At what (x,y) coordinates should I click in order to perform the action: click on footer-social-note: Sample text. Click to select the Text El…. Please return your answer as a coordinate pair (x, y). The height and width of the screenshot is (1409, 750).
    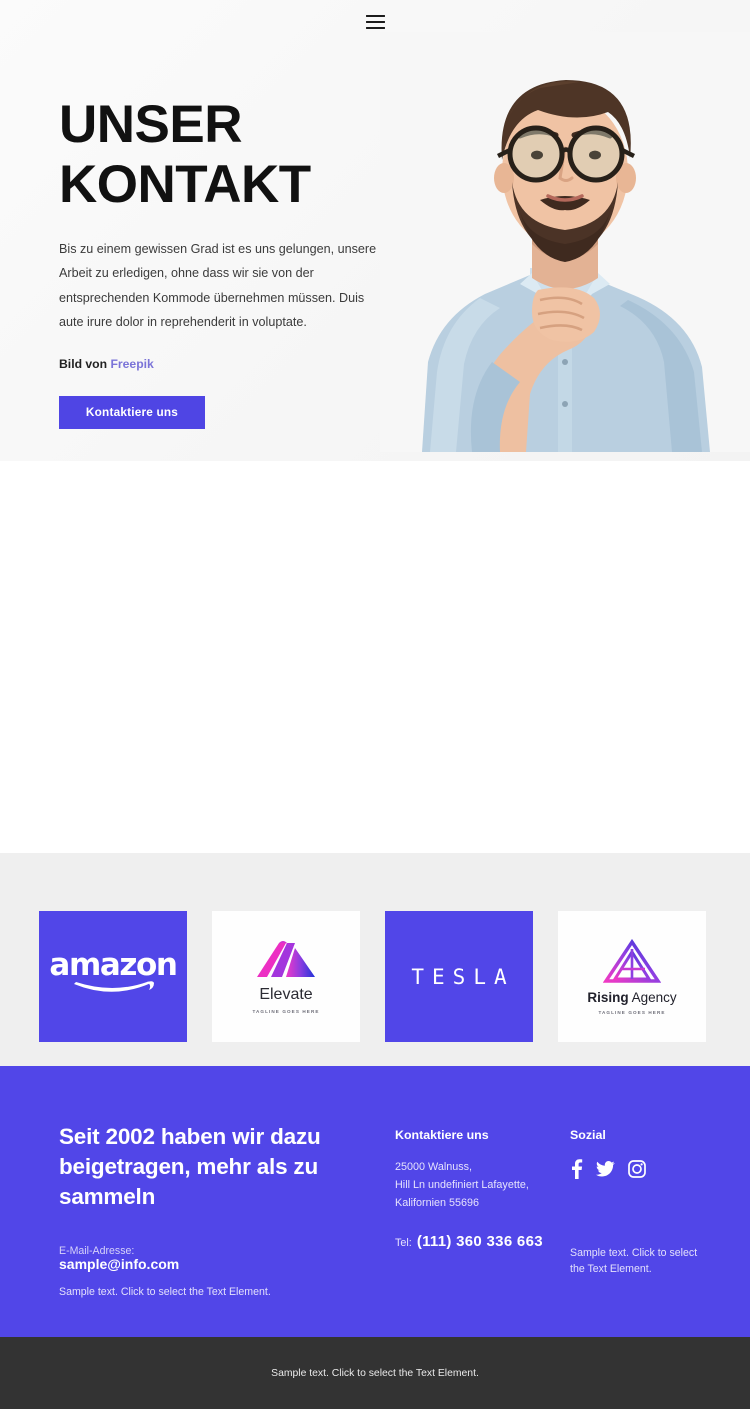
    Looking at the image, I should click on (634, 1261).